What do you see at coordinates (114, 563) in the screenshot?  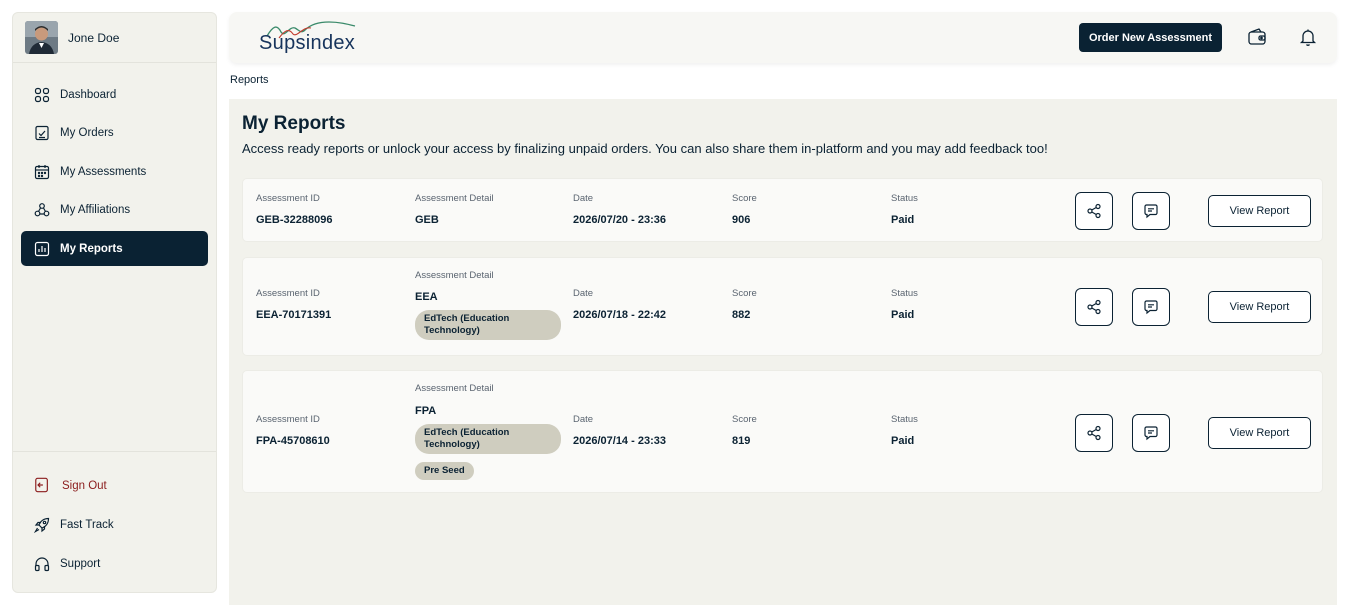 I see `support-link: Support` at bounding box center [114, 563].